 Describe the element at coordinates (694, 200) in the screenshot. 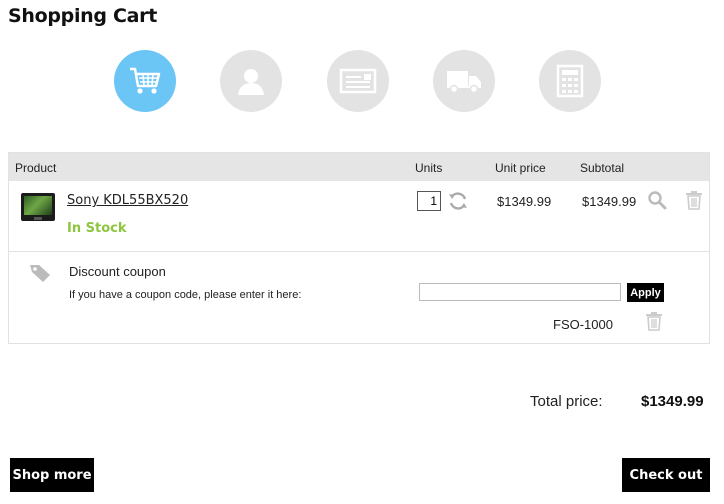

I see `trash-icon` at that location.